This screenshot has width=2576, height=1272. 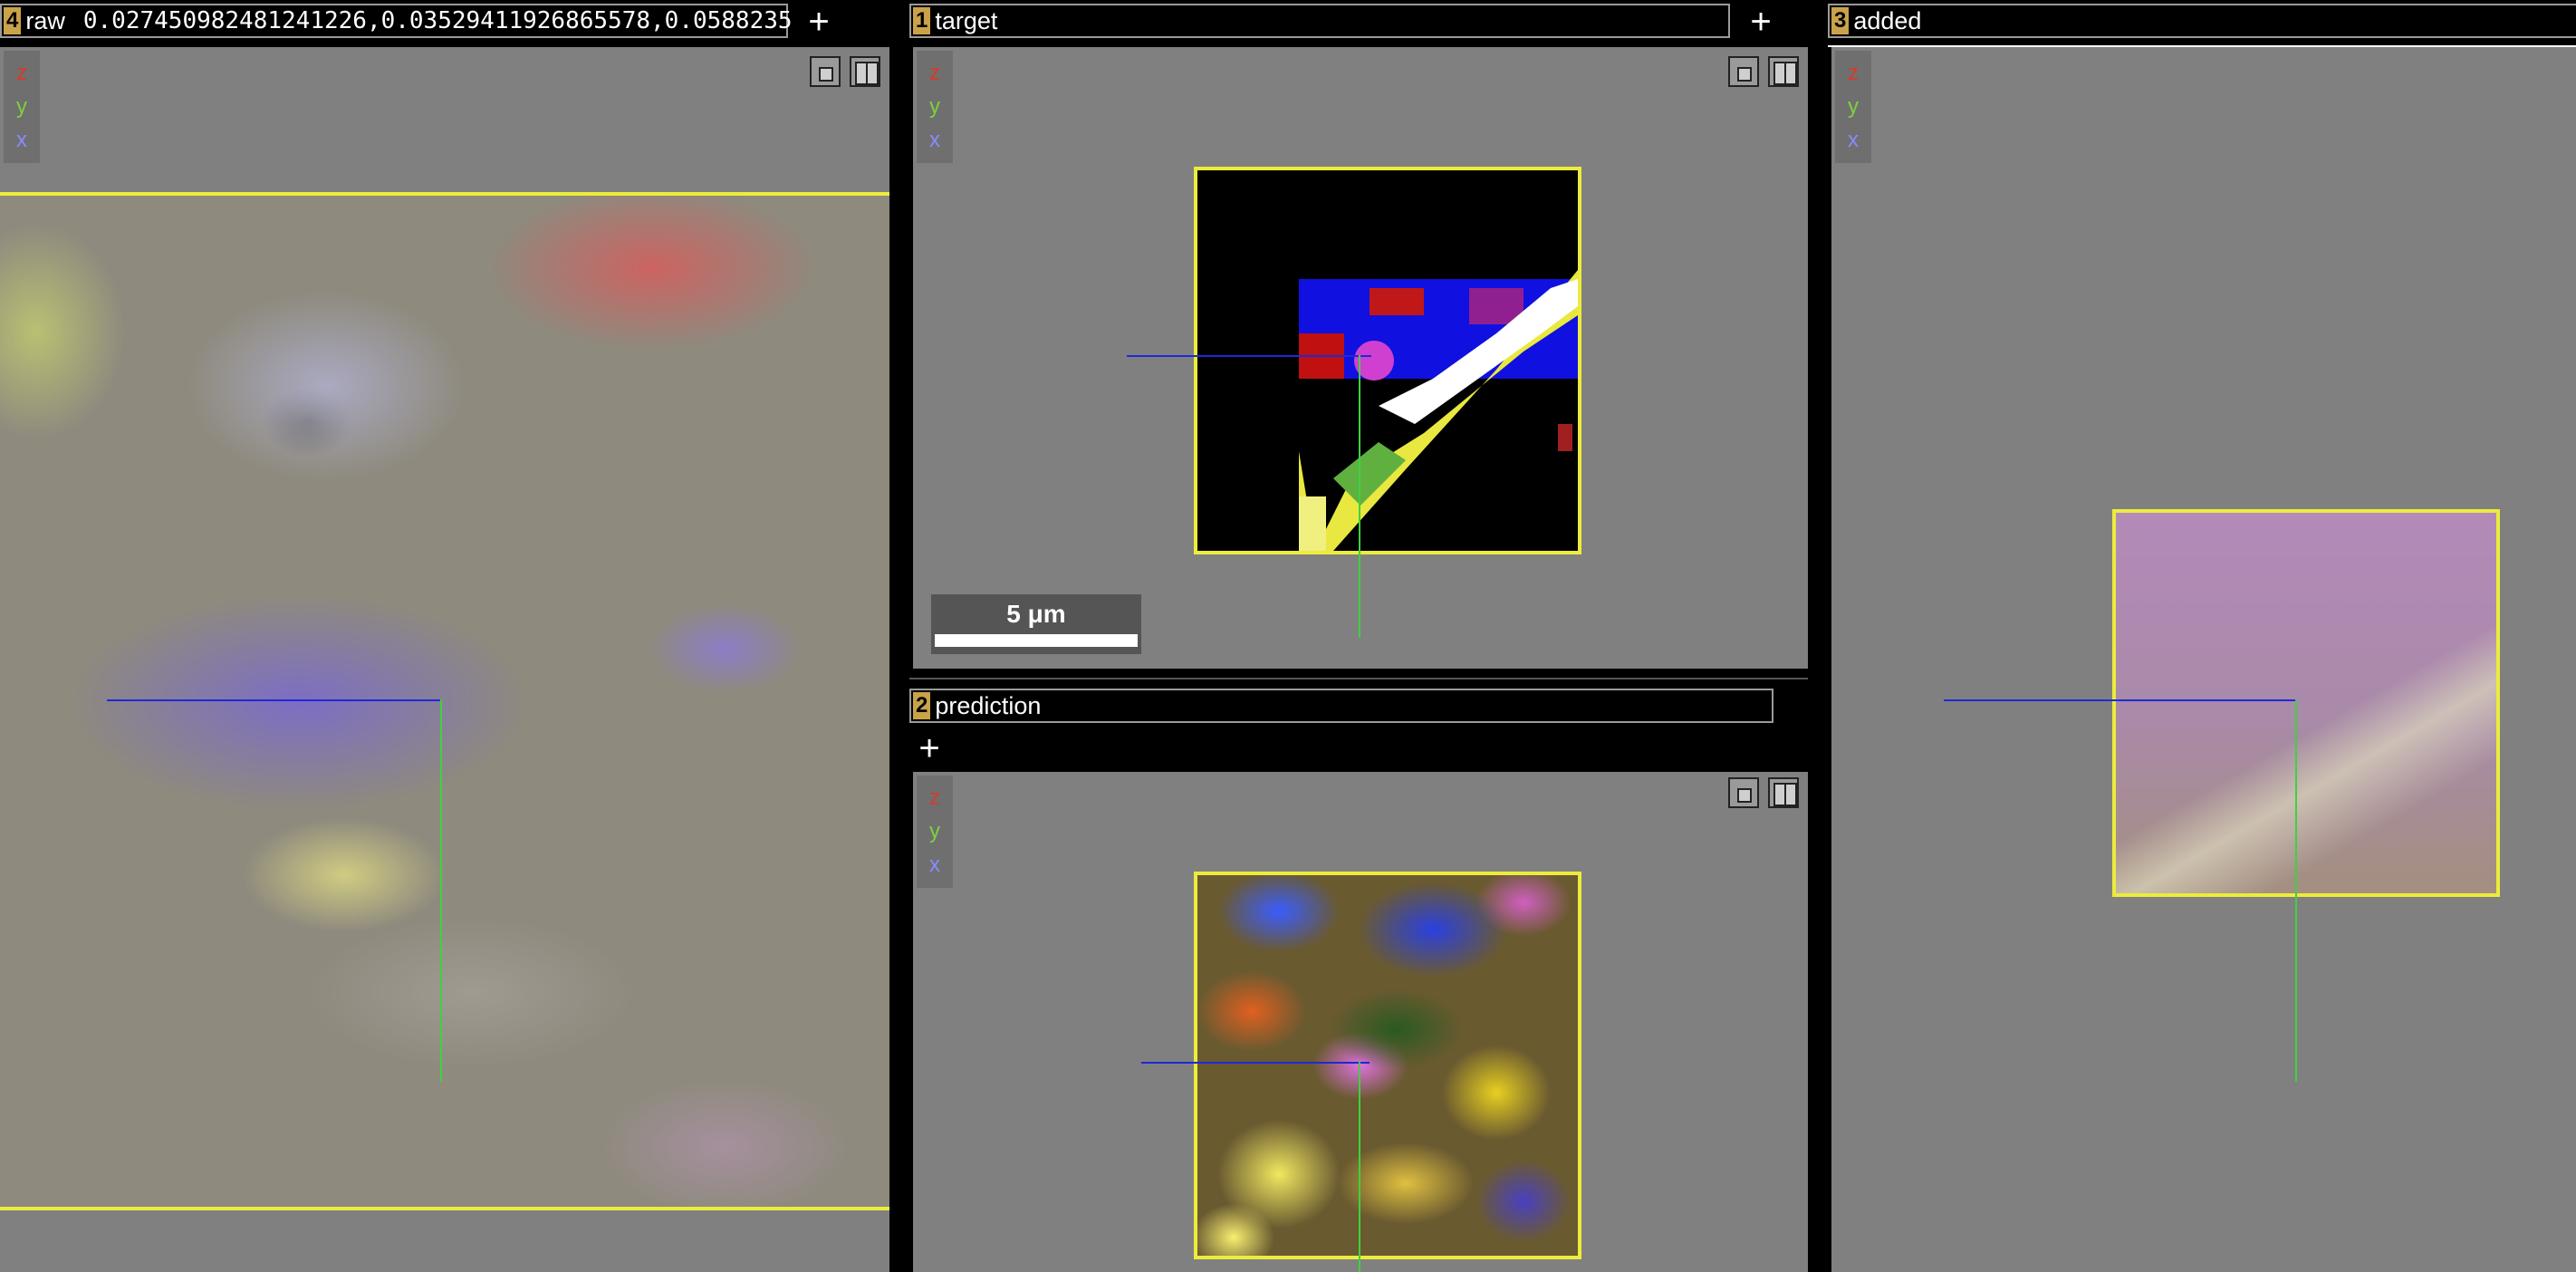 I want to click on layer-name: target, so click(x=966, y=20).